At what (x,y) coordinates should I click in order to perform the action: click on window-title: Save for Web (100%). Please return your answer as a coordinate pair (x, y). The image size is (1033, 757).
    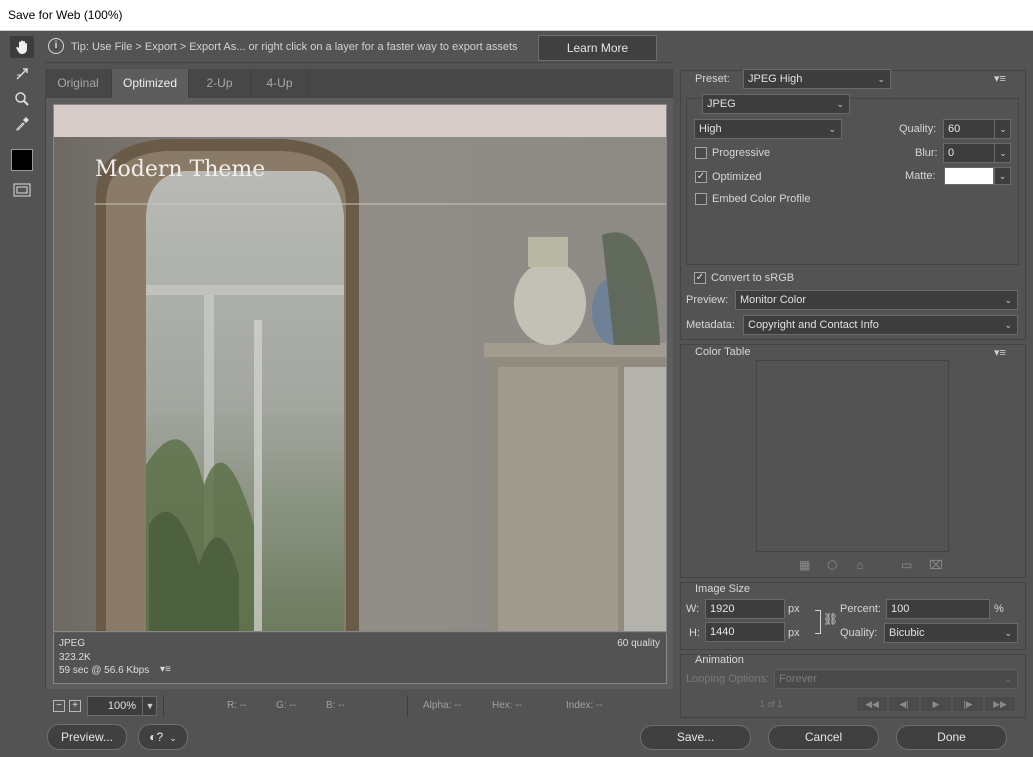
    Looking at the image, I should click on (65, 15).